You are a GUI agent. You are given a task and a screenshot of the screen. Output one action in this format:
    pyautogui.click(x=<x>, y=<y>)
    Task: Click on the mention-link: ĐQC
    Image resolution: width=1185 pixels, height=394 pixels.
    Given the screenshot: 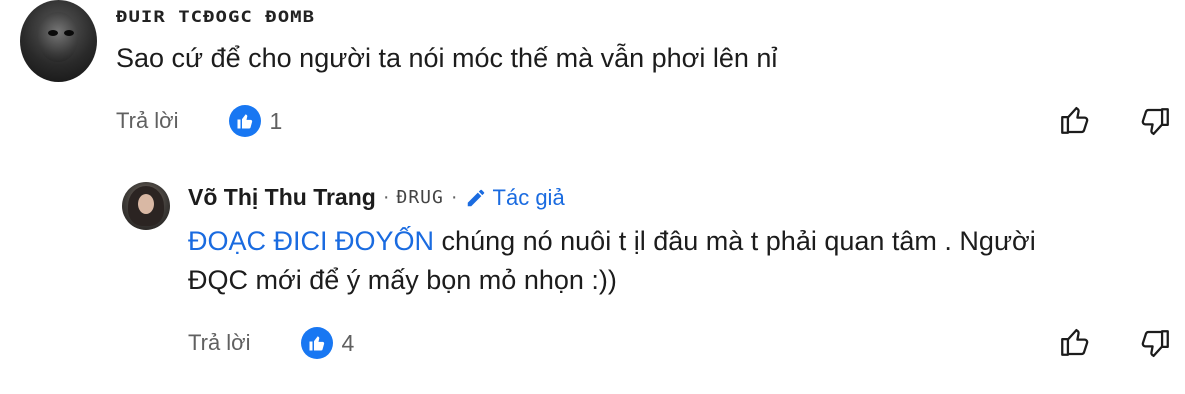 What is the action you would take?
    pyautogui.click(x=218, y=280)
    